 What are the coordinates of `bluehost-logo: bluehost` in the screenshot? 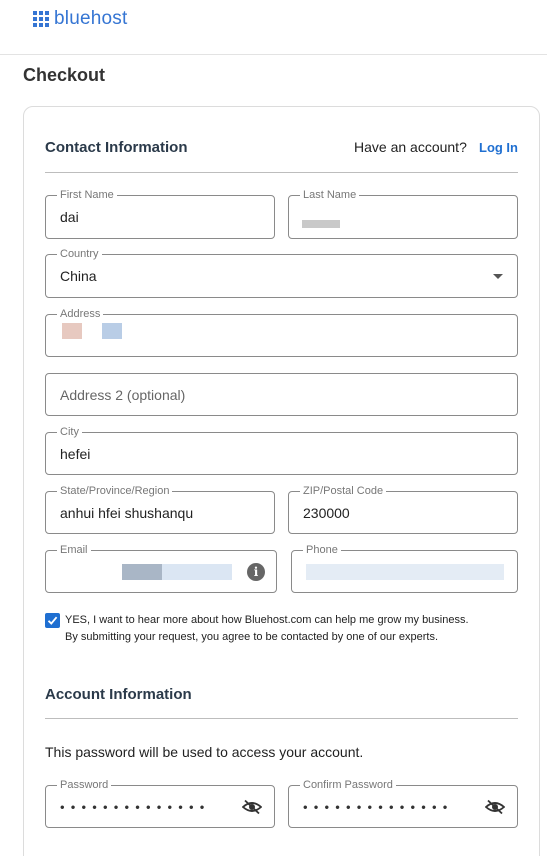 It's located at (80, 19).